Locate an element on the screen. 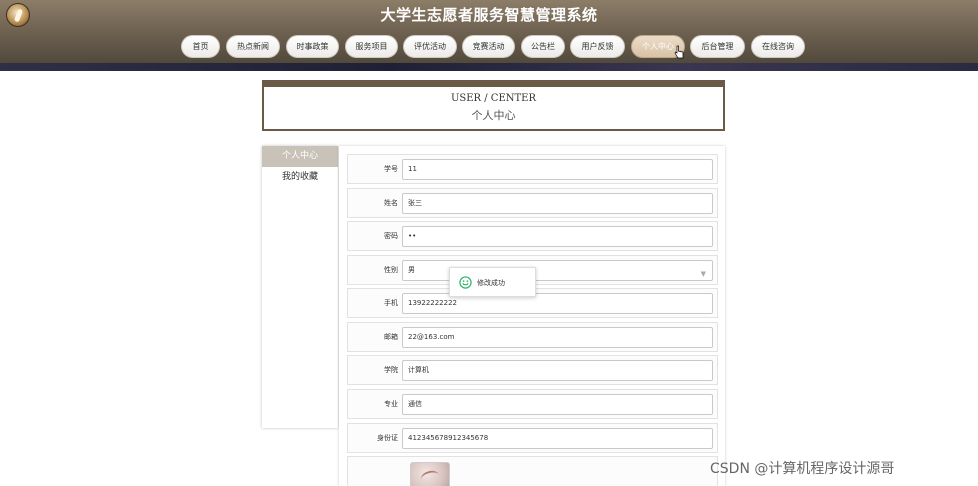 The height and width of the screenshot is (486, 978). nav-item-competitions: 竞赛活动 is located at coordinates (488, 46).